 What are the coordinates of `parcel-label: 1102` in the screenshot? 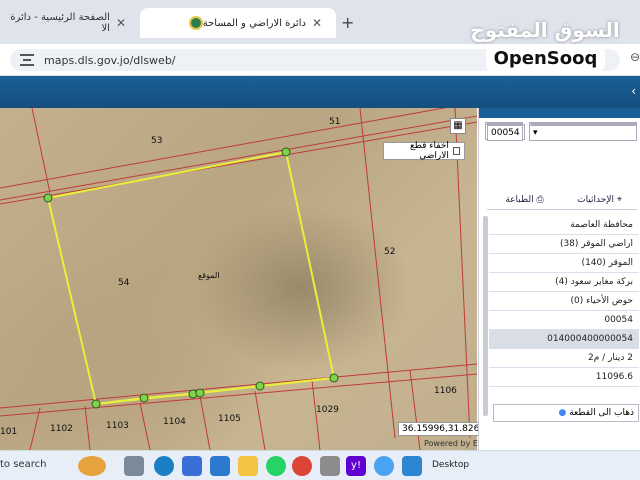 It's located at (61, 429).